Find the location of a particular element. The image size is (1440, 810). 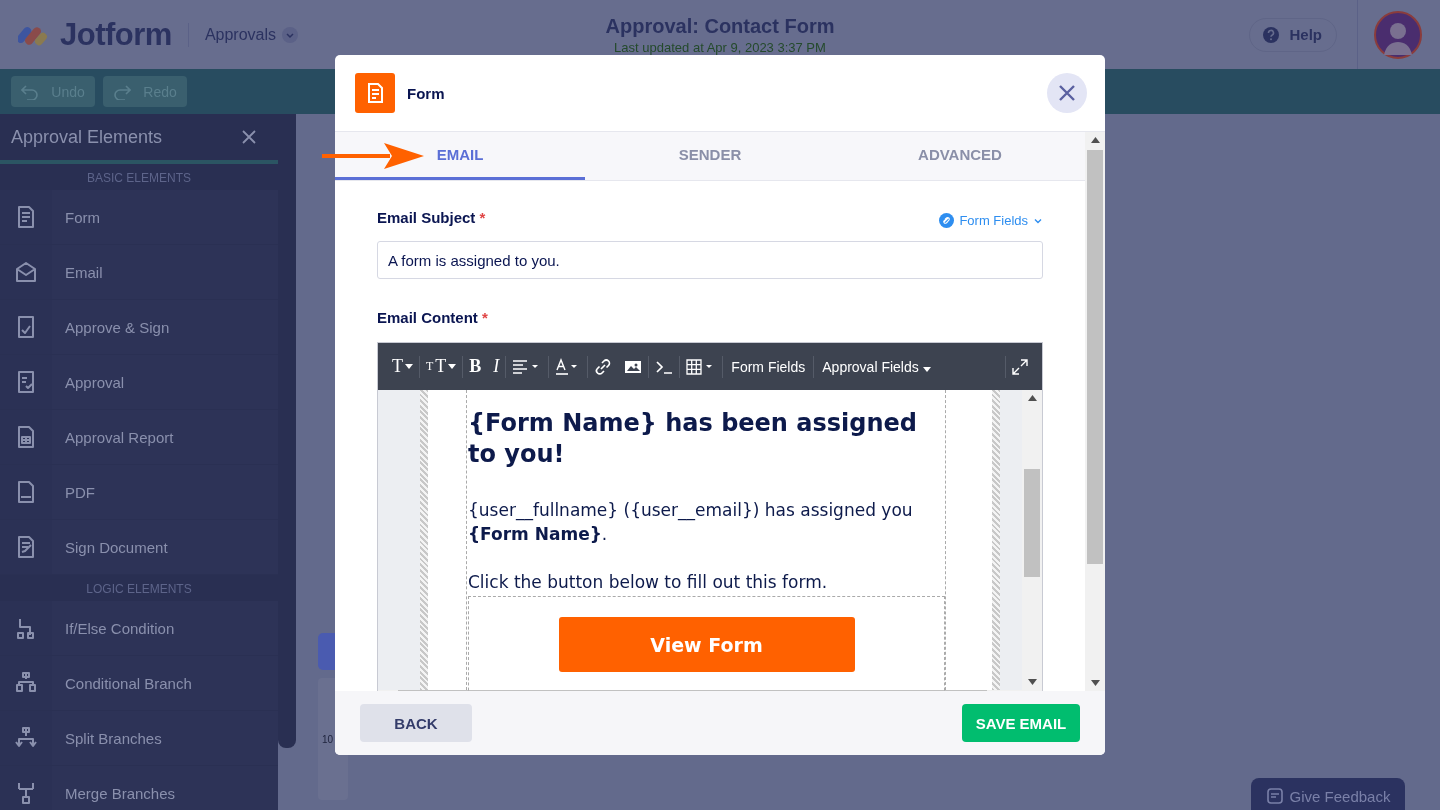

last-updated-text: Last updated at Apr 9, 2023 3:37 PM is located at coordinates (720, 47).